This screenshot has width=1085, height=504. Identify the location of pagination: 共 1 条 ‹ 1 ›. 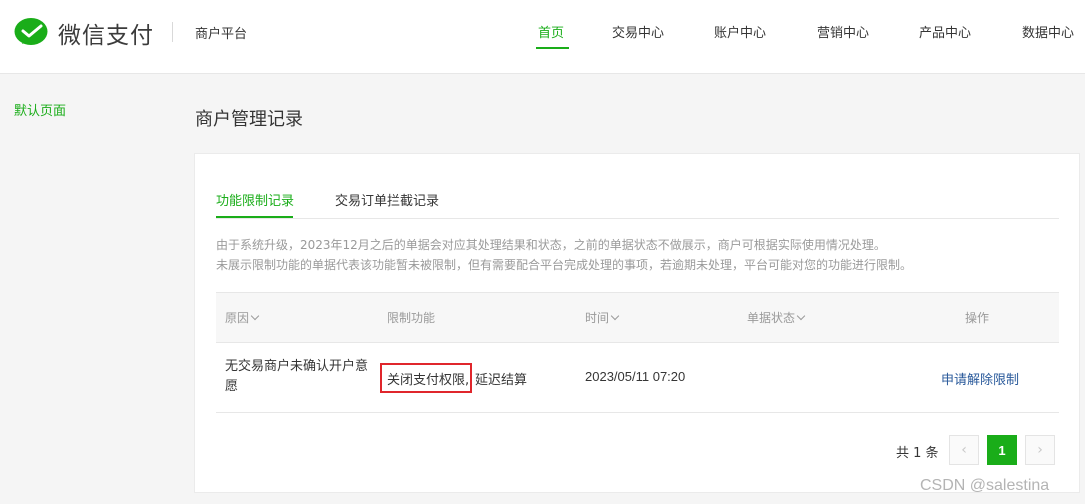
(638, 450).